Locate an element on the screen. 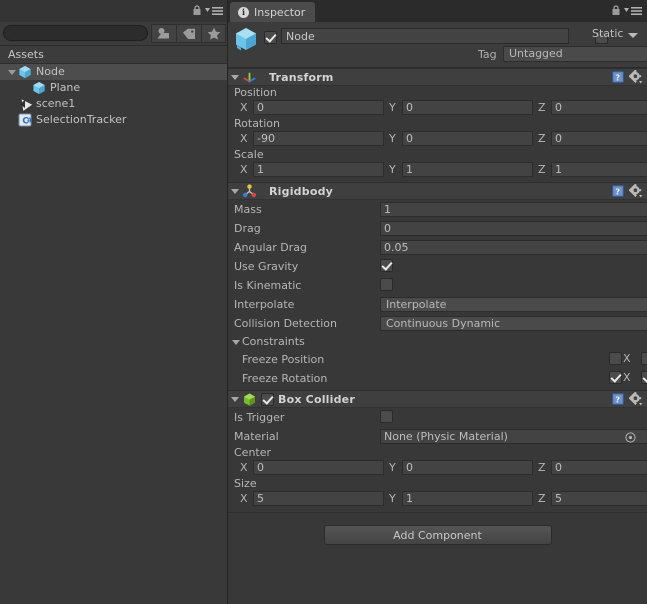 The width and height of the screenshot is (647, 604). freeze-position-y-checkbox is located at coordinates (644, 358).